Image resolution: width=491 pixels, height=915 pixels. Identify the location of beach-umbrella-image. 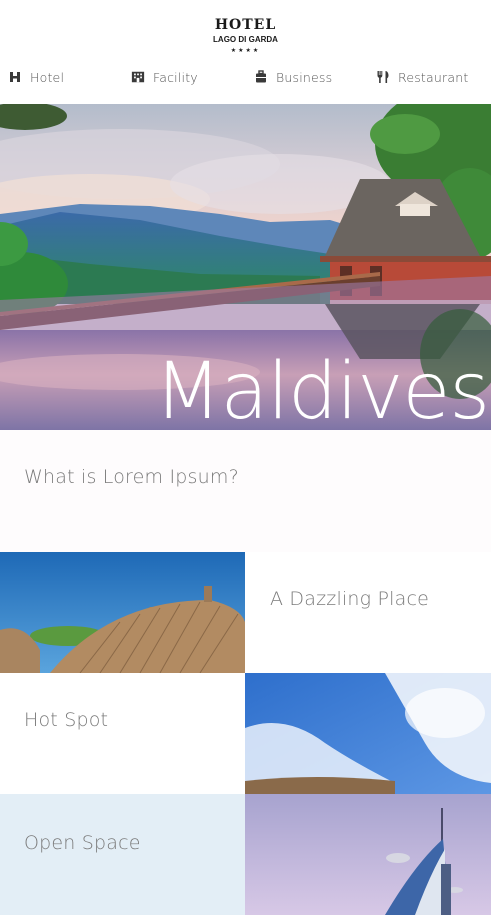
(122, 612).